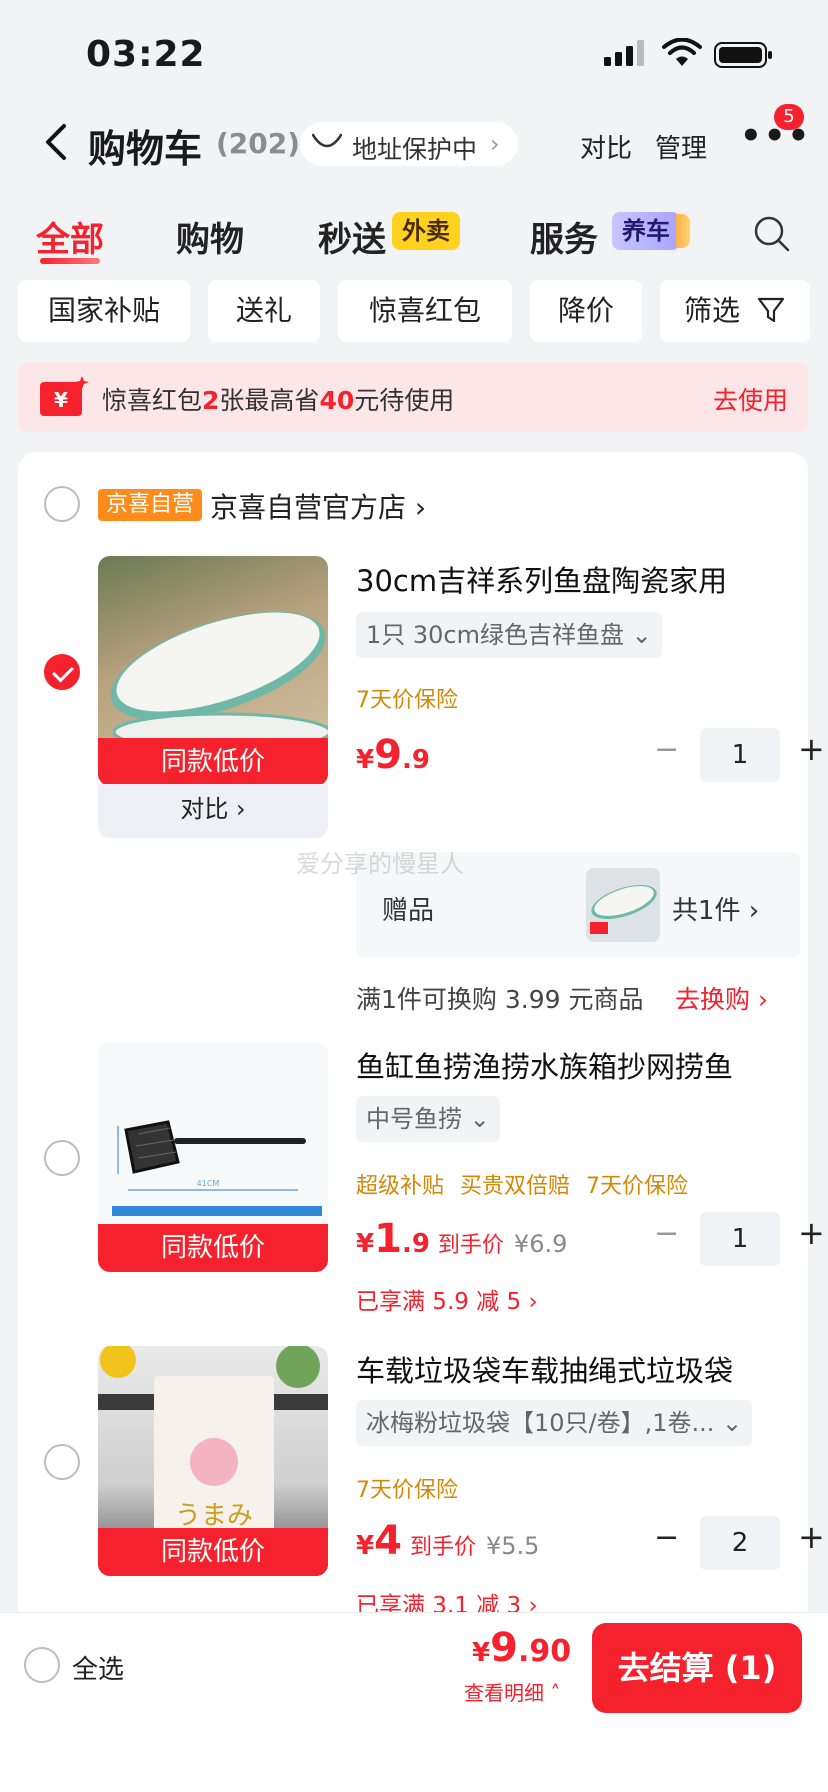 The height and width of the screenshot is (1792, 828). Describe the element at coordinates (64, 396) in the screenshot. I see `red-packet-icon: ¥` at that location.